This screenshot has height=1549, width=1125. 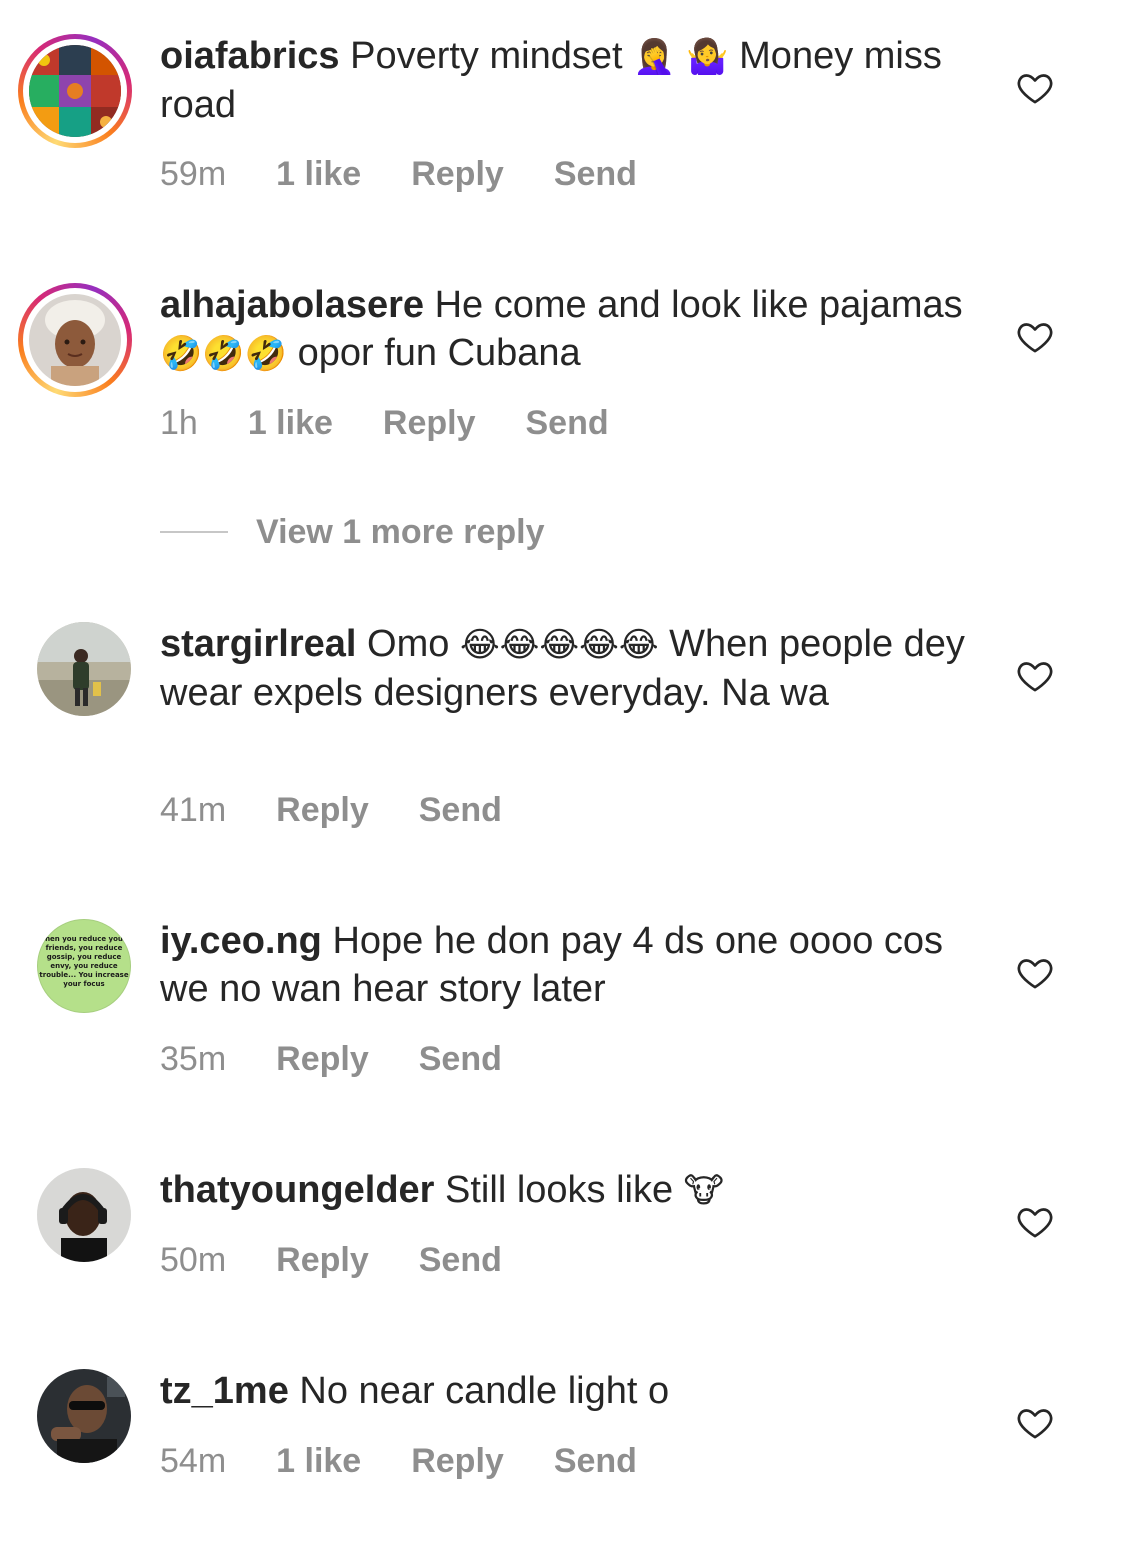 I want to click on man-sunglasses-avatar-icon, so click(x=84, y=1416).